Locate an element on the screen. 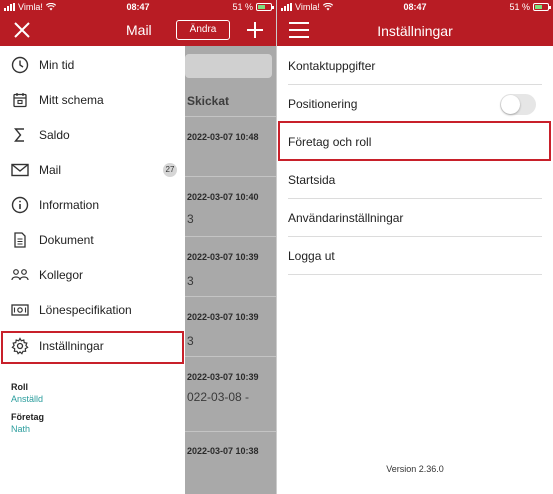 The width and height of the screenshot is (553, 494). drawer-item-mitt-schema: Mitt schema is located at coordinates (92, 100).